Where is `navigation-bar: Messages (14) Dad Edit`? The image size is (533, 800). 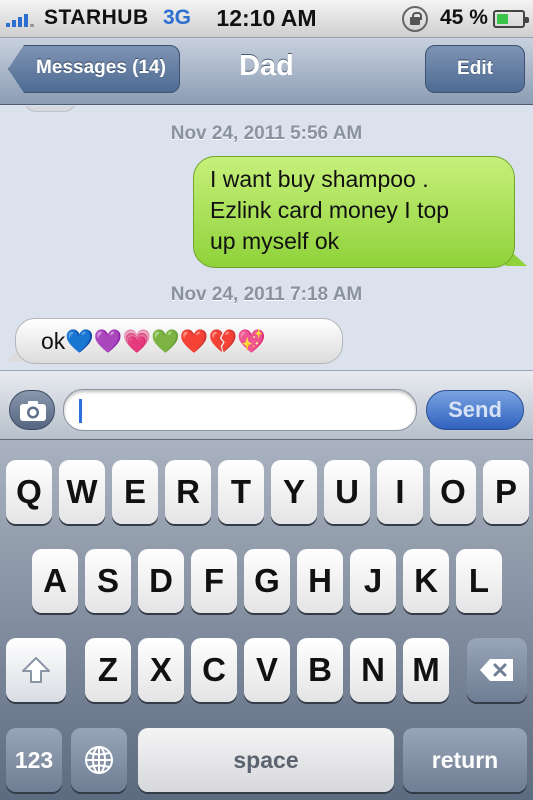 navigation-bar: Messages (14) Dad Edit is located at coordinates (266, 71).